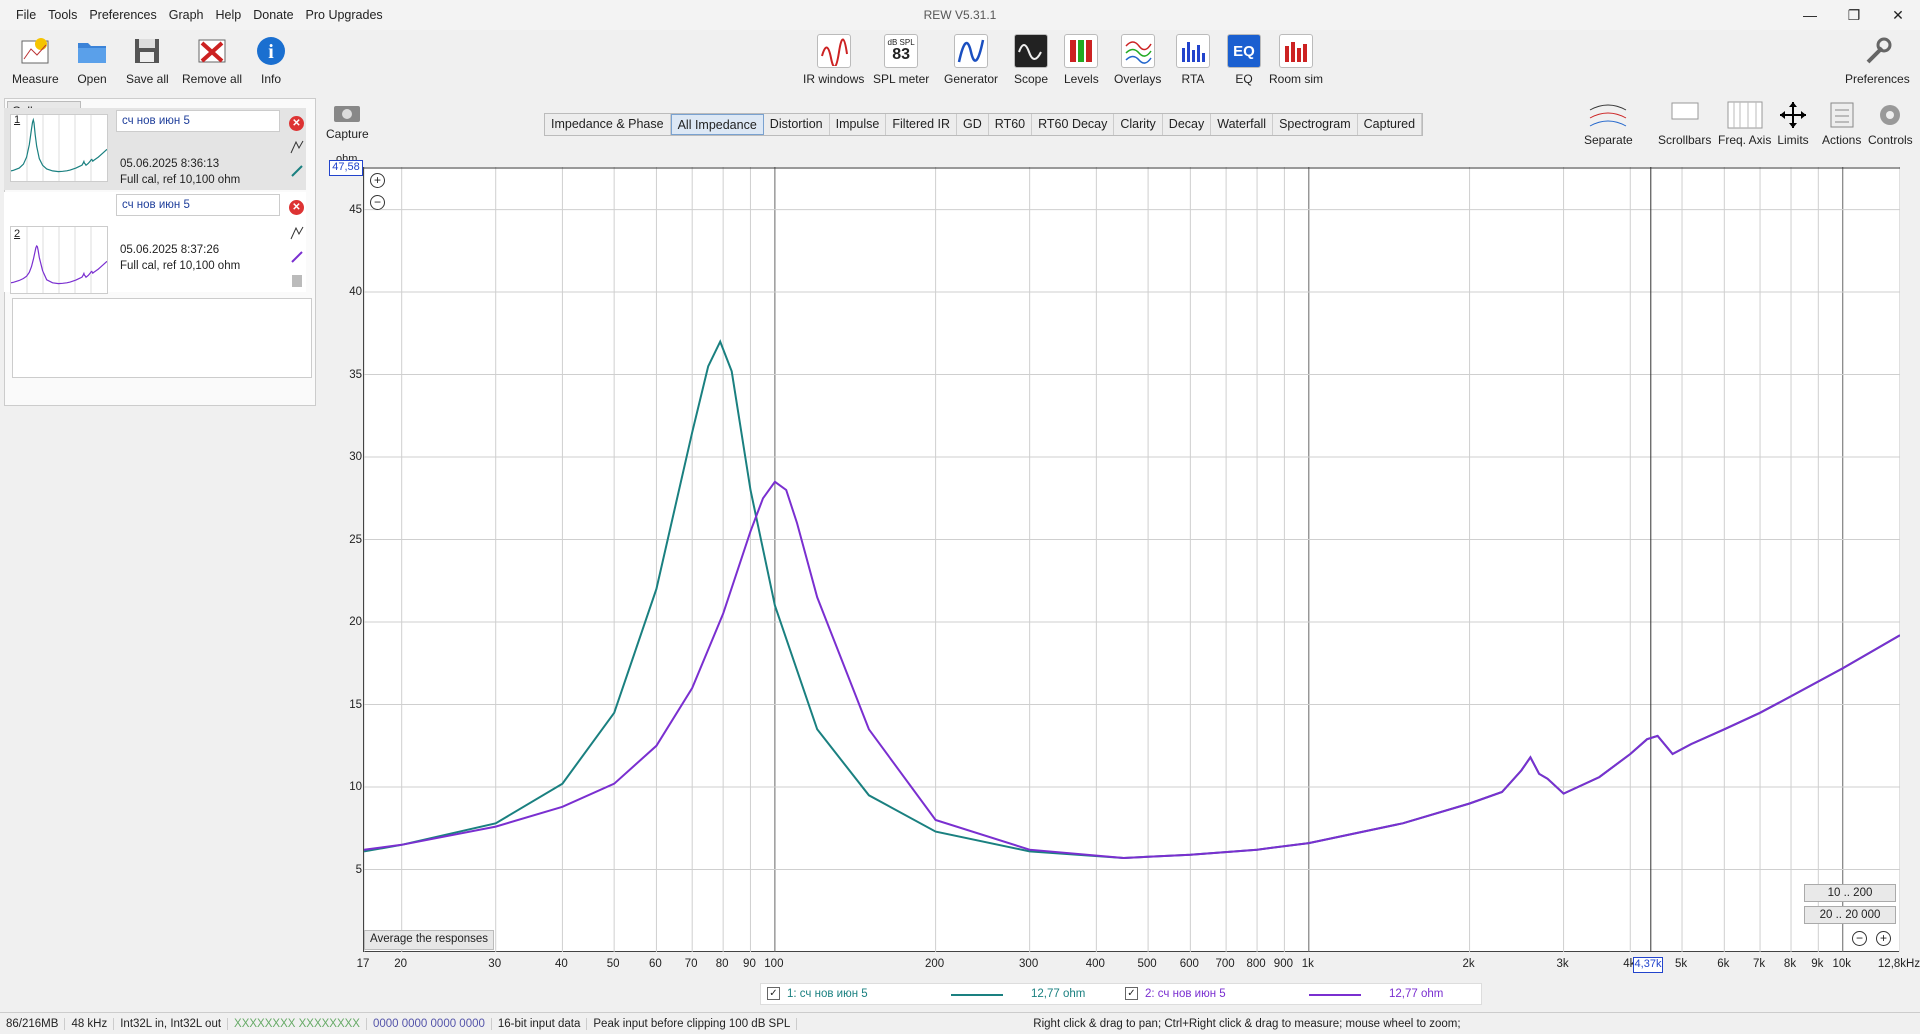 The image size is (1920, 1034). I want to click on measure-button: Measure, so click(35, 60).